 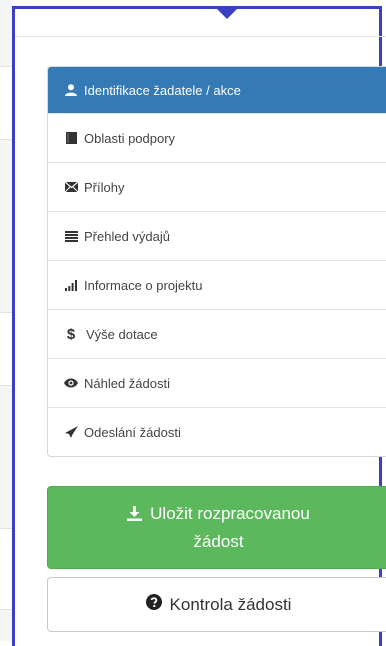 I want to click on envelope-icon, so click(x=71, y=187).